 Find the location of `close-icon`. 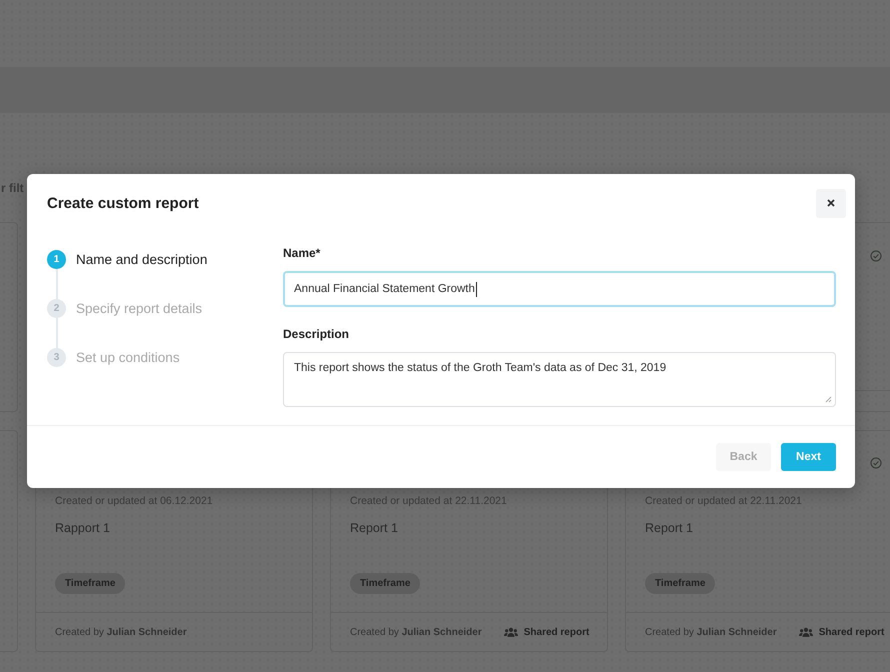

close-icon is located at coordinates (831, 203).